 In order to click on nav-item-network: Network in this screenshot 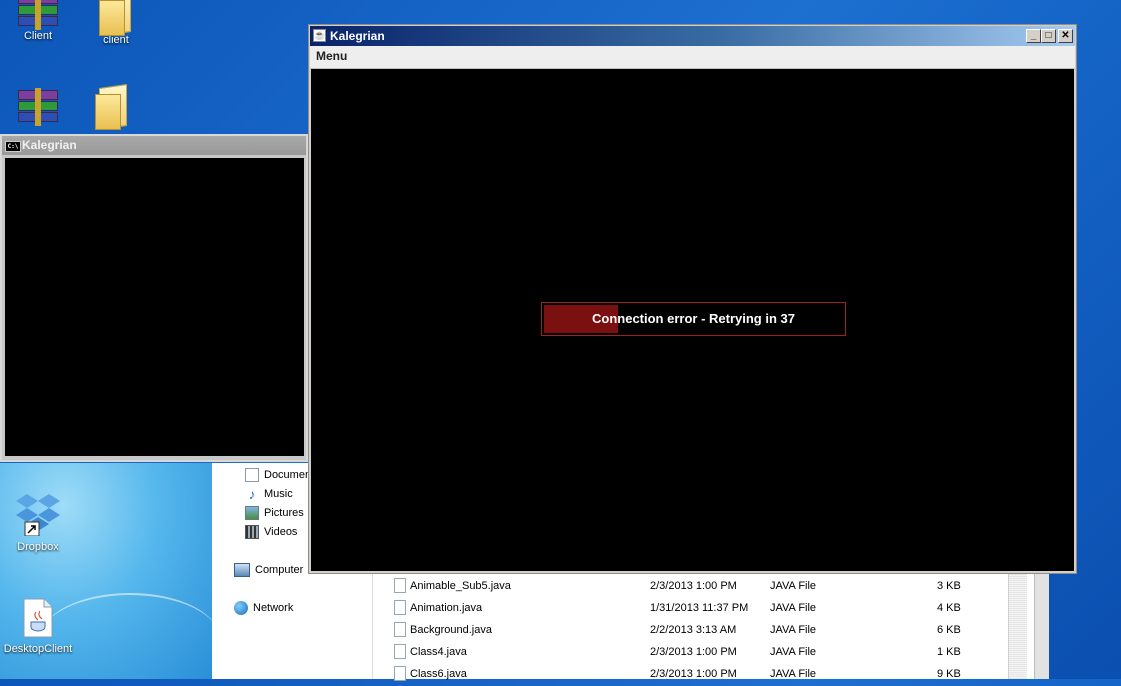, I will do `click(263, 608)`.